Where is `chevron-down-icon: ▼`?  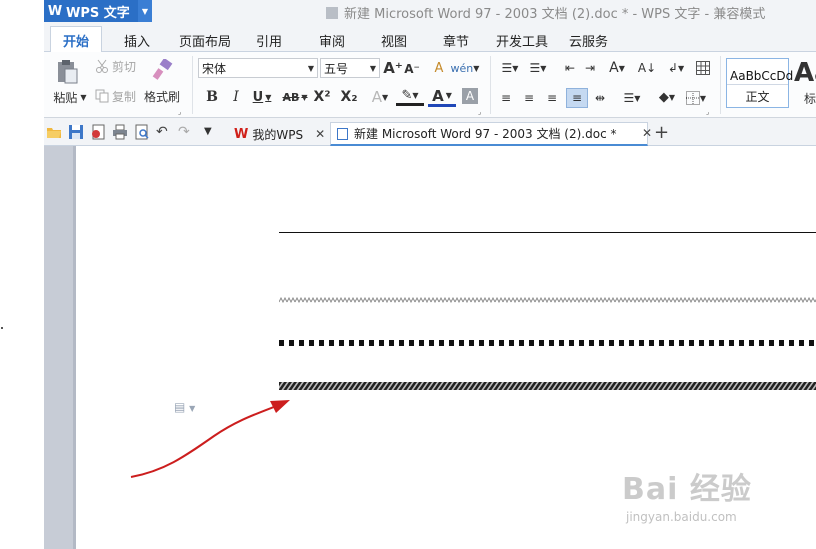
chevron-down-icon: ▼ is located at coordinates (145, 11).